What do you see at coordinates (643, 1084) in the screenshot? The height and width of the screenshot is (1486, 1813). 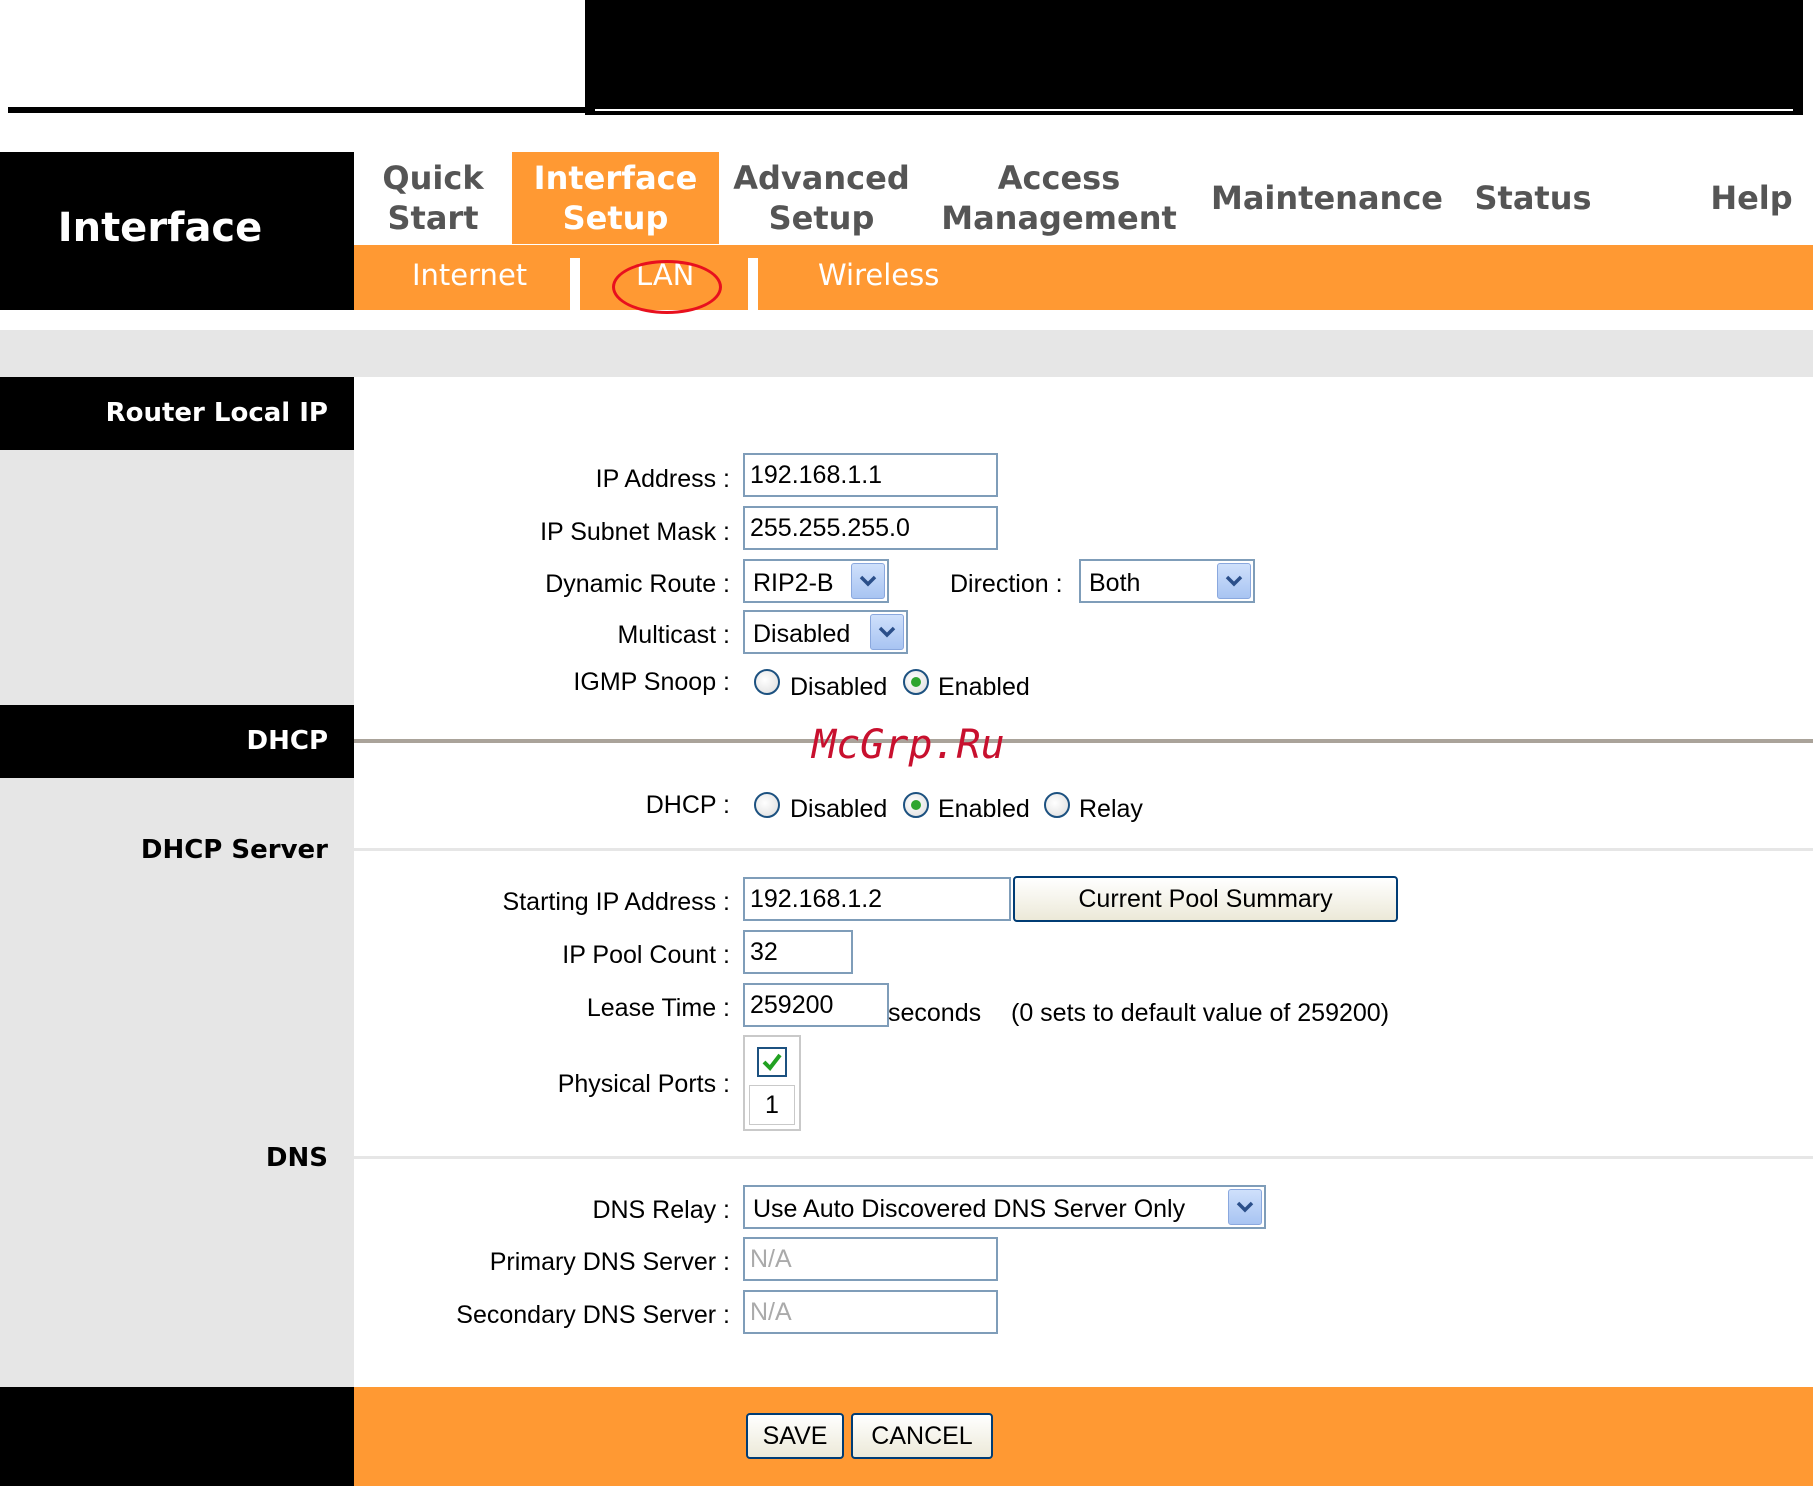 I see `physical-ports-label: Physical Ports :` at bounding box center [643, 1084].